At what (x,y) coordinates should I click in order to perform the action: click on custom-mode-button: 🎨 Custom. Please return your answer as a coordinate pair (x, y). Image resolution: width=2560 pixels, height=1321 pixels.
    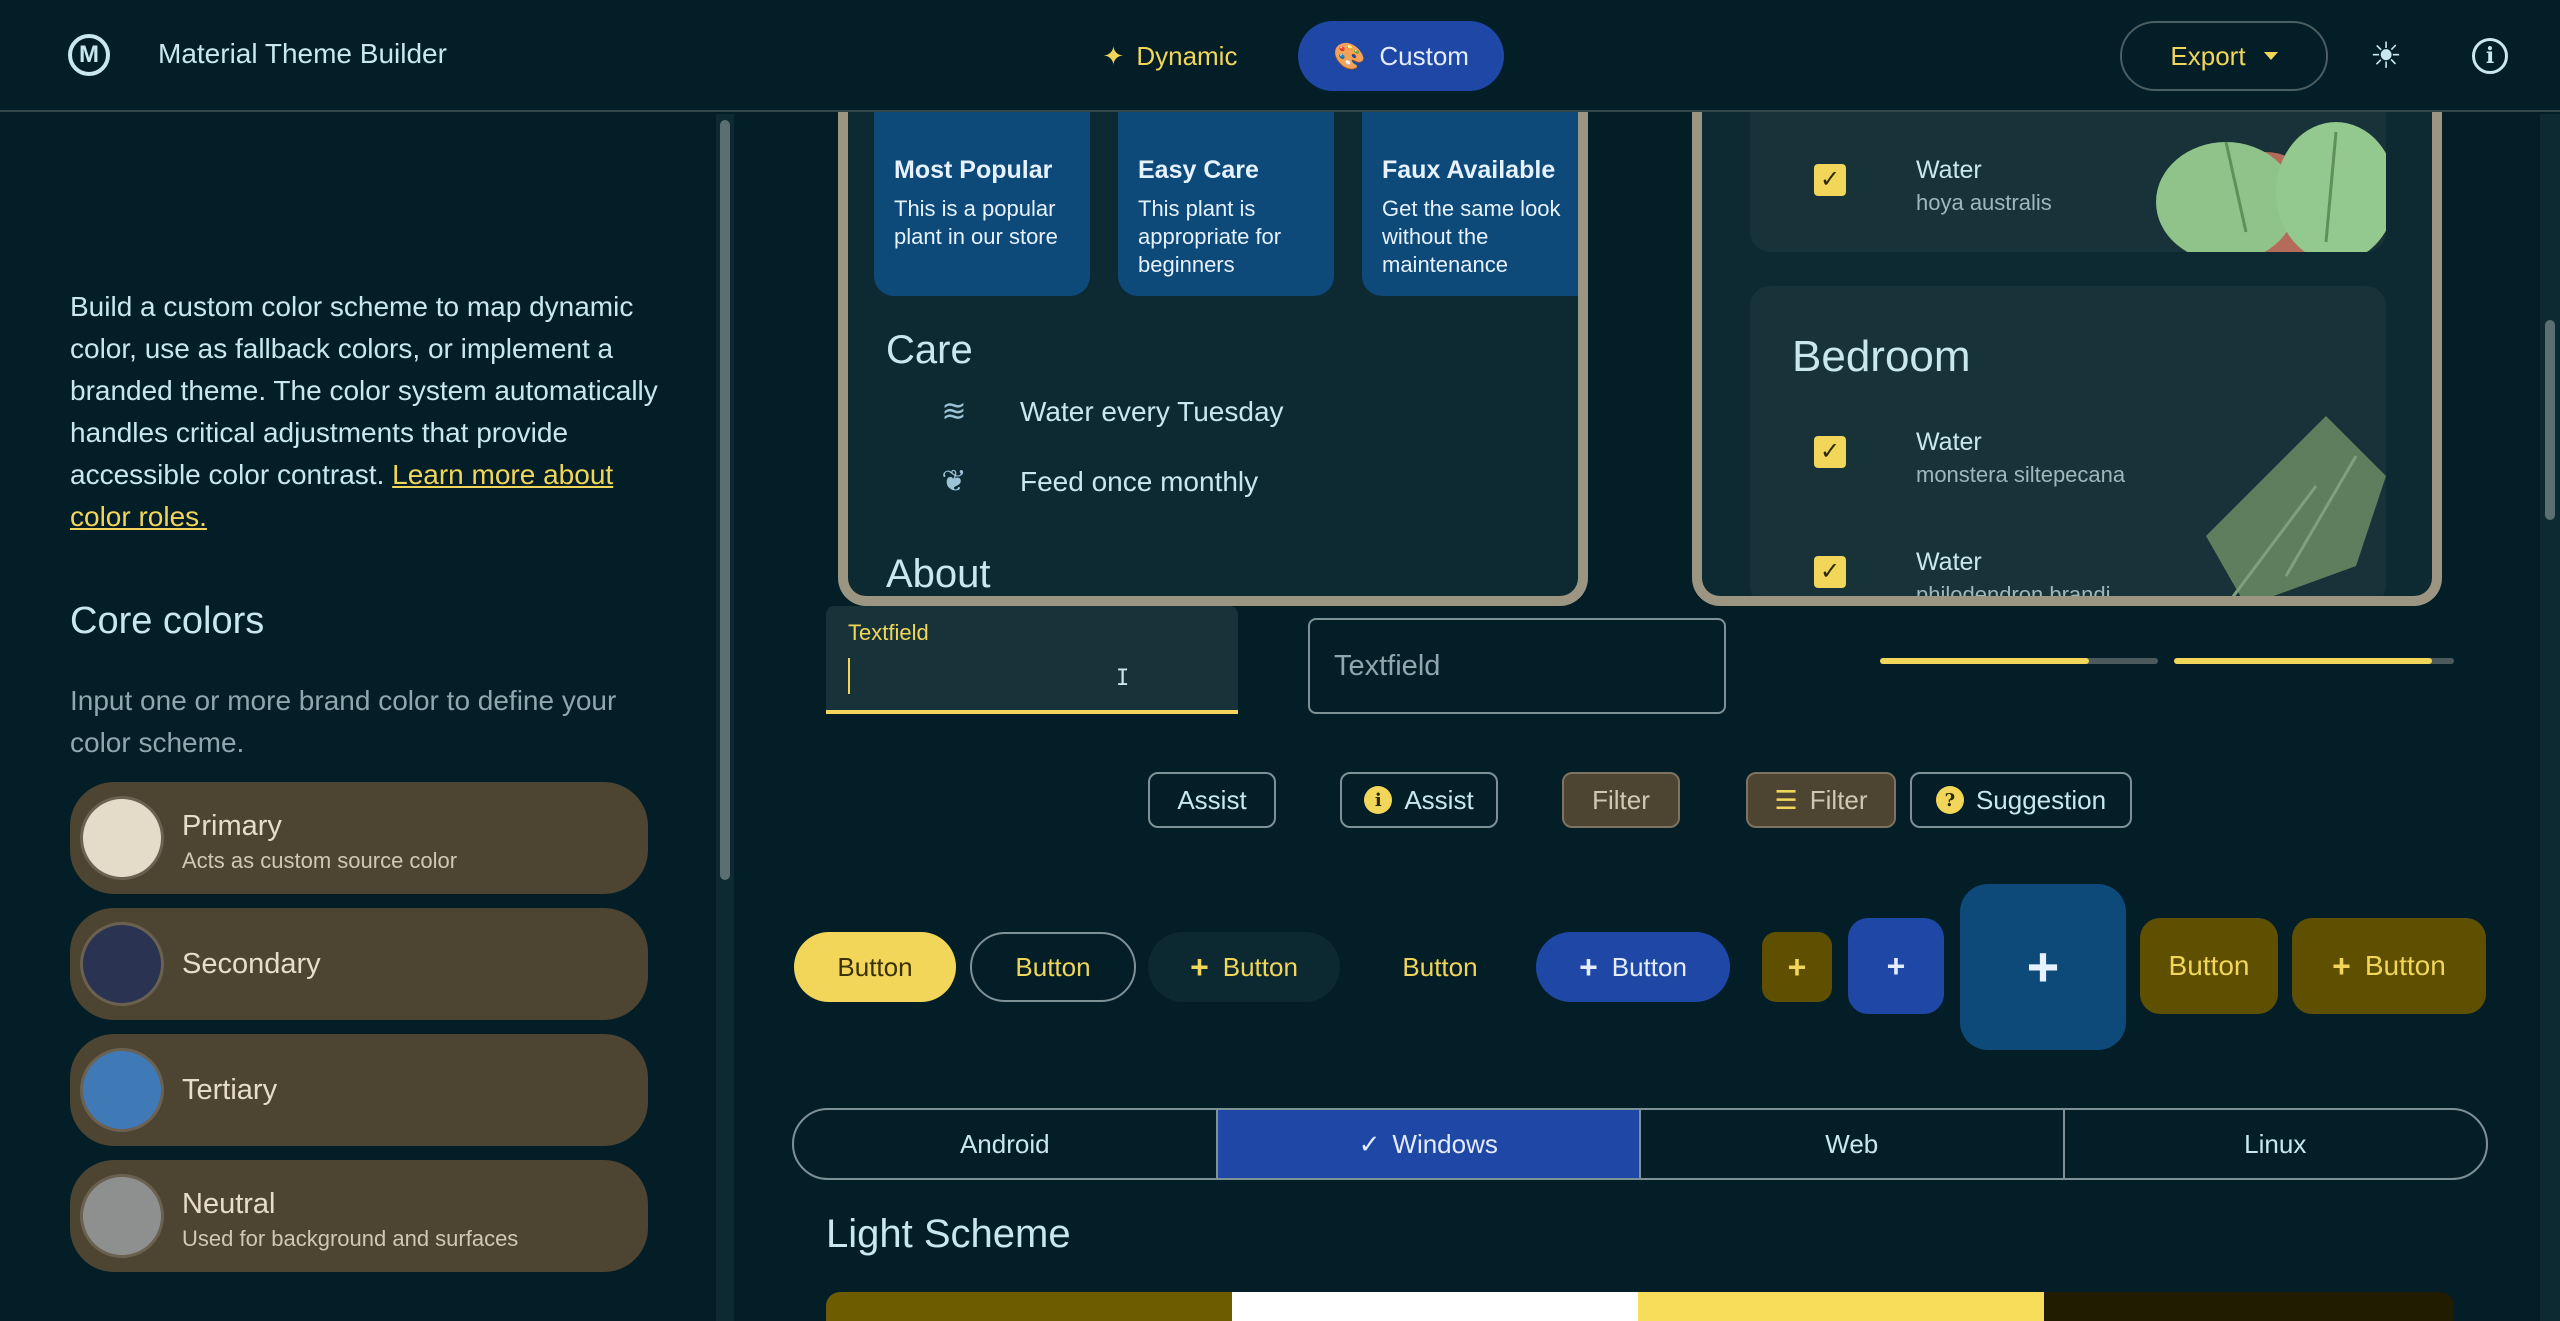
    Looking at the image, I should click on (1401, 56).